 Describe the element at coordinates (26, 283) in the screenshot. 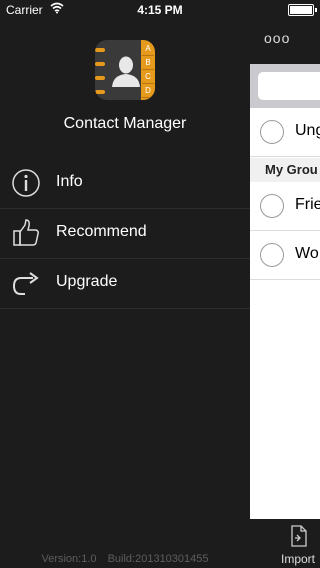

I see `upgrade-arrow-icon` at that location.